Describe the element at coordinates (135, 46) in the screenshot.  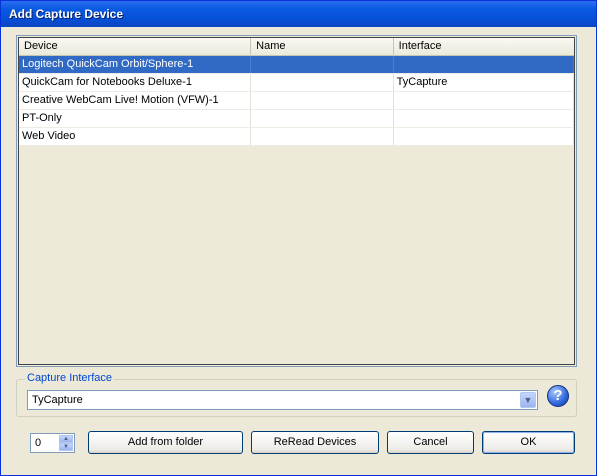
I see `column-header-device: Device` at that location.